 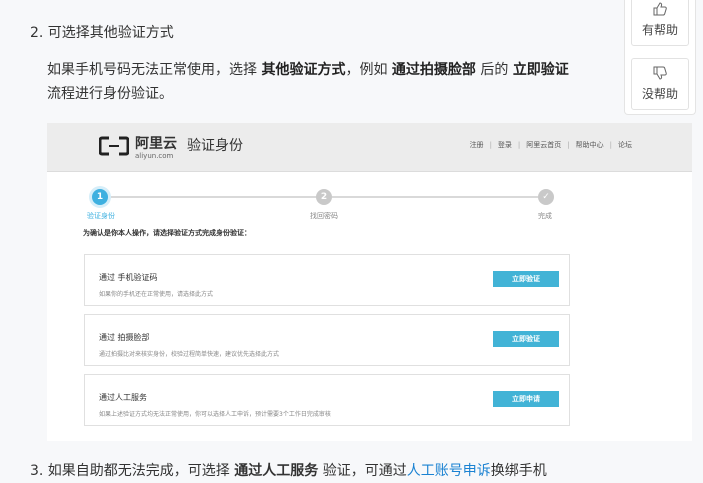 I want to click on apply-now-button: 立即申请, so click(x=526, y=399).